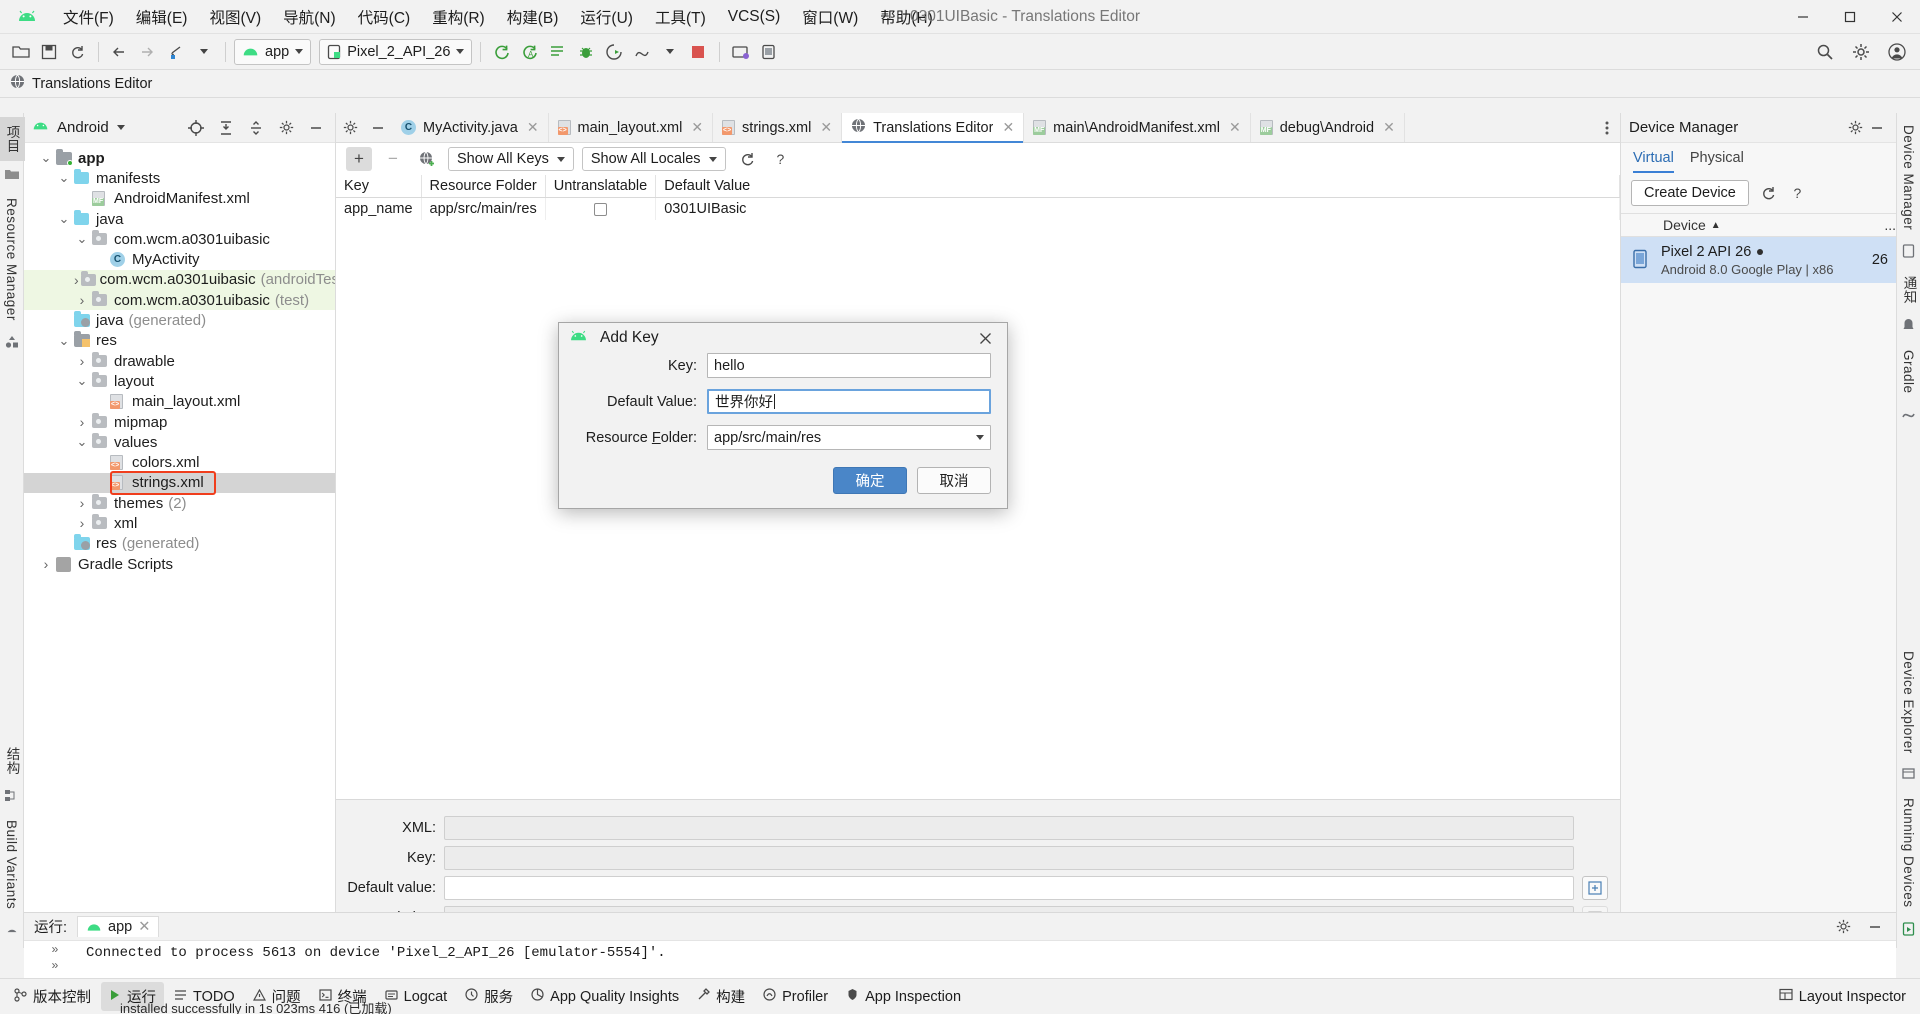 Image resolution: width=1920 pixels, height=1014 pixels. I want to click on dialog-default-value-label: Default Value:, so click(651, 401).